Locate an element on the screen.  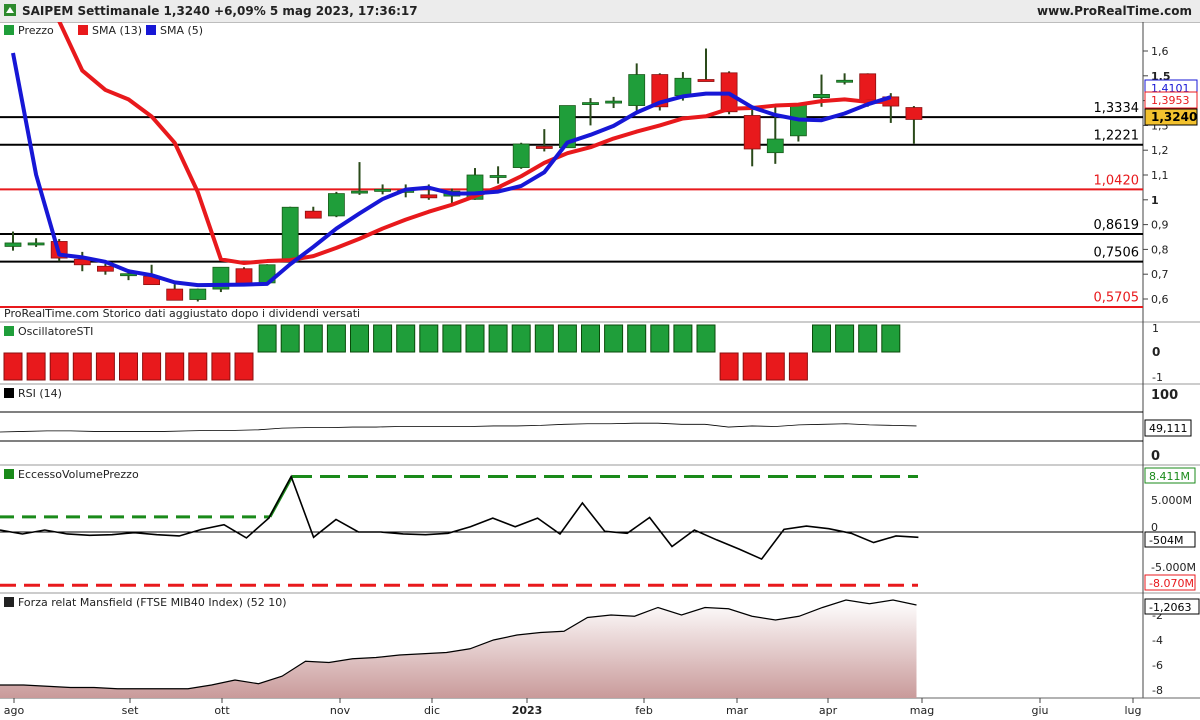
value-tag-label: -8.070M is located at coordinates (1171, 583).